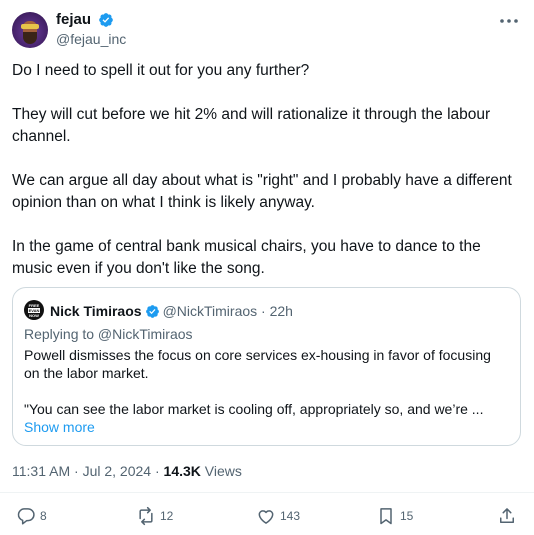  I want to click on like-count: 143, so click(290, 516).